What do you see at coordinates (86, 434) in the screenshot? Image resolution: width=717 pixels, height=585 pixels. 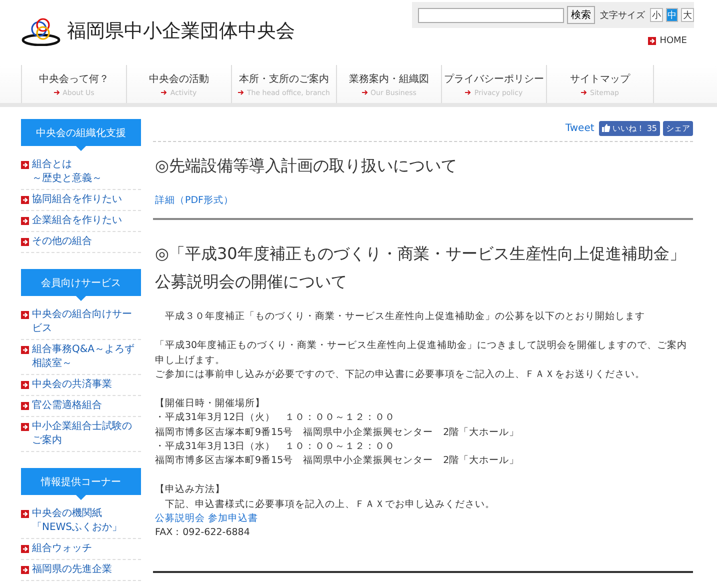 I see `sidebar-link: 中小企業組合士試験のご案内` at bounding box center [86, 434].